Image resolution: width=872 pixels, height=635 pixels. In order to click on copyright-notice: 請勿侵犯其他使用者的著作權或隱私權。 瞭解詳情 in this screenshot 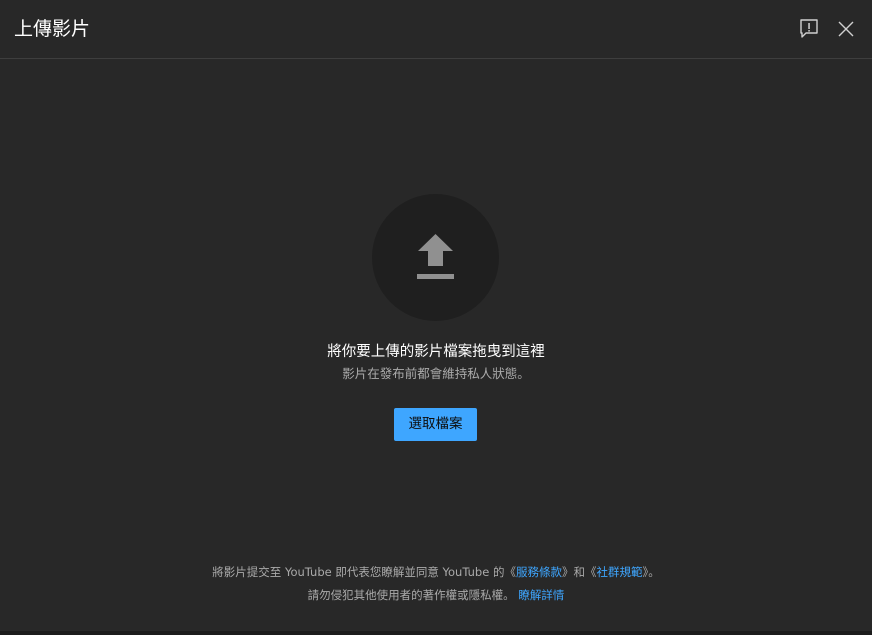, I will do `click(436, 595)`.